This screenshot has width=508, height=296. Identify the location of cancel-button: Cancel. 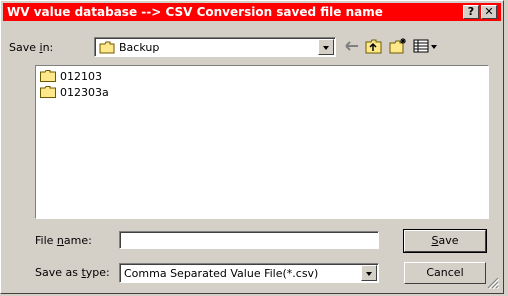
(445, 273).